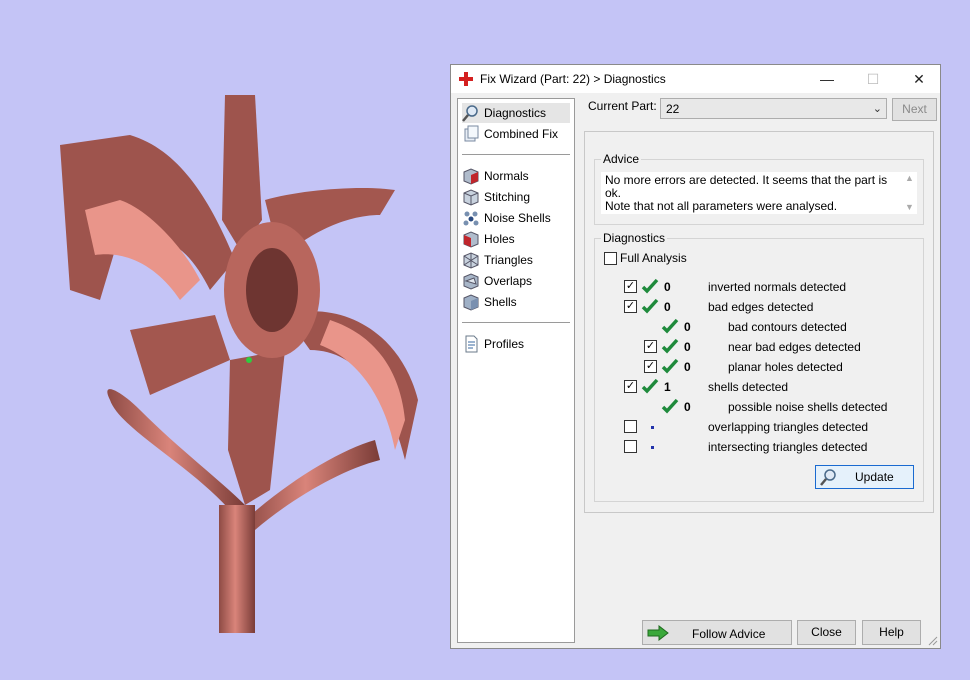 The image size is (970, 680). Describe the element at coordinates (630, 286) in the screenshot. I see `inverted-normals-checkbox: ✓` at that location.